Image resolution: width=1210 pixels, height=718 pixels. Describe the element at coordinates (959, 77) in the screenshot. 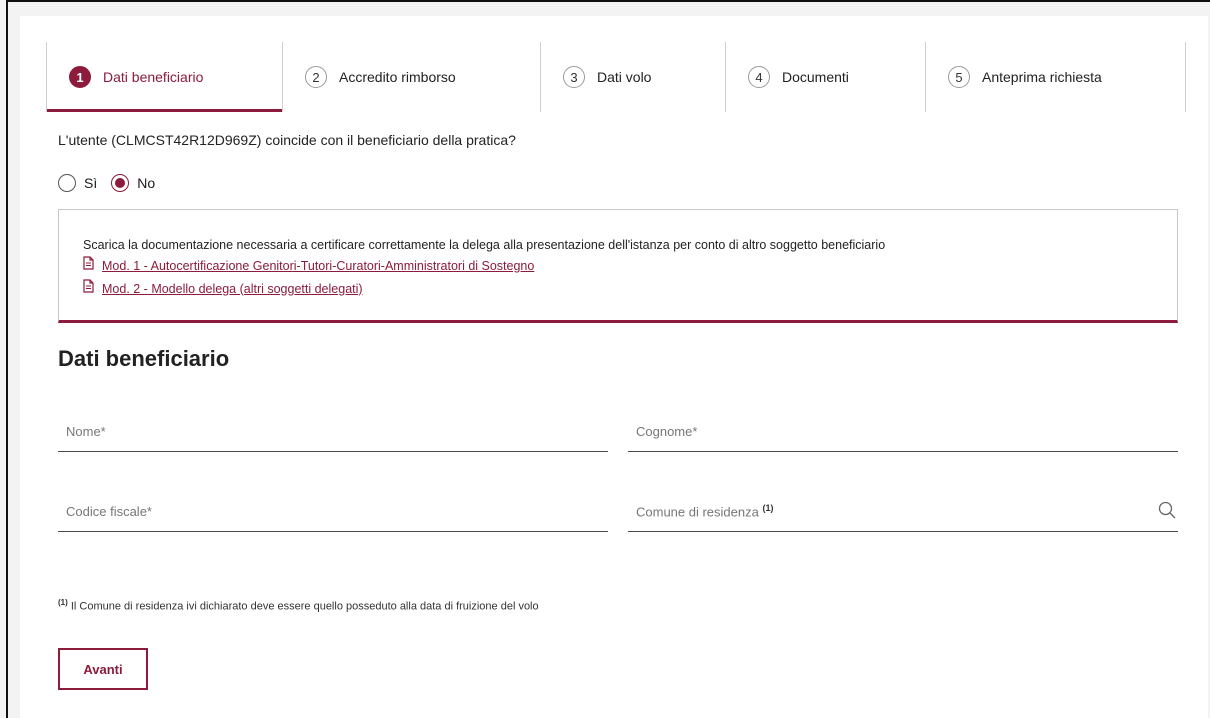

I see `step-number: 5` at that location.